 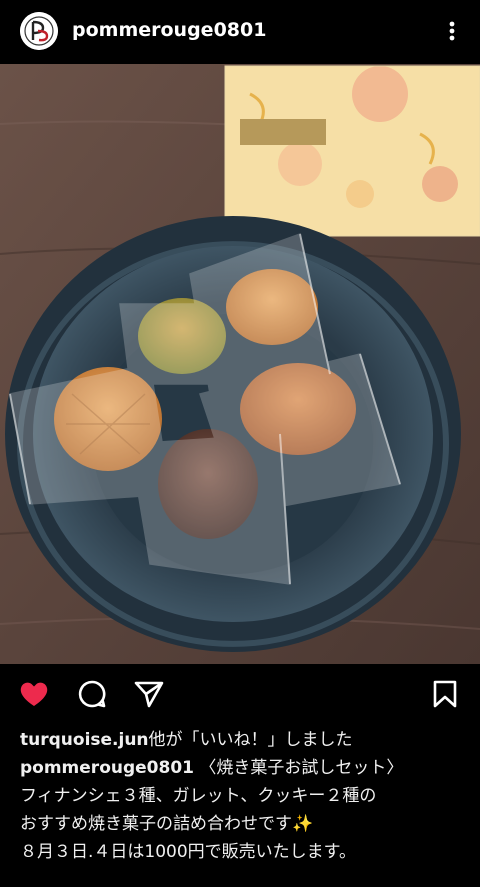 I want to click on bookmark-icon, so click(x=445, y=694).